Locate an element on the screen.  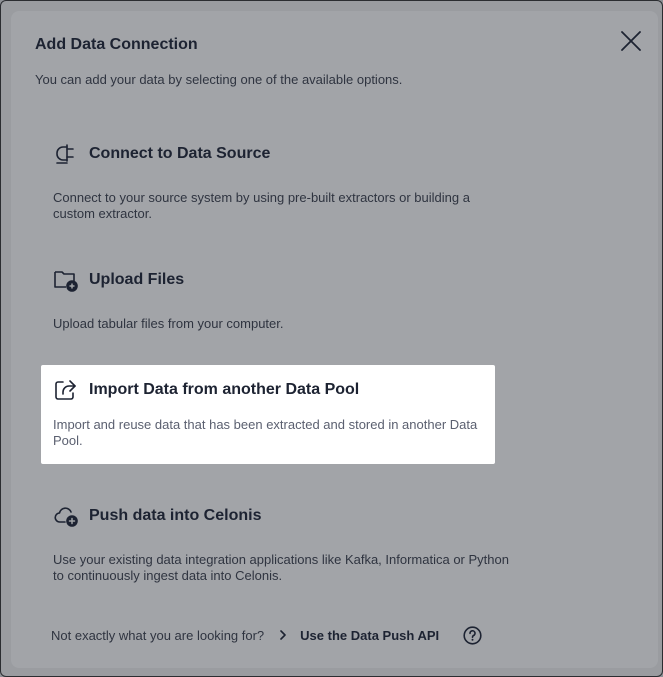
dialog-title: Add Data Connection is located at coordinates (116, 44).